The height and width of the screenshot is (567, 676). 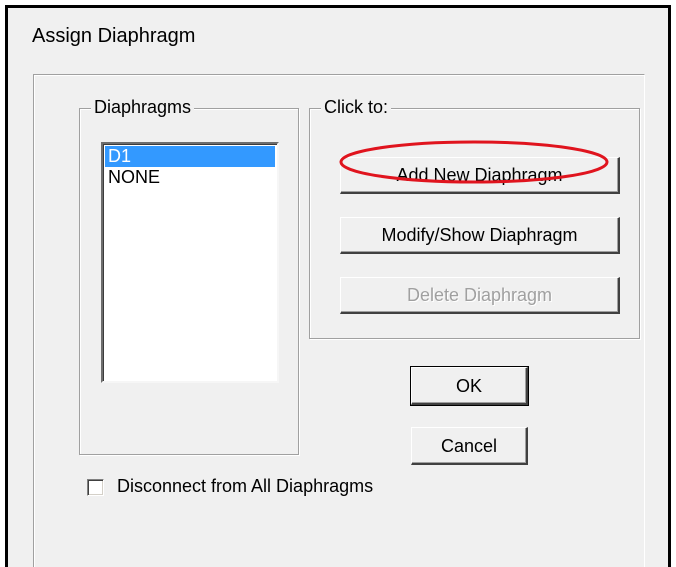 What do you see at coordinates (114, 36) in the screenshot?
I see `dialog-title: Assign Diaphragm` at bounding box center [114, 36].